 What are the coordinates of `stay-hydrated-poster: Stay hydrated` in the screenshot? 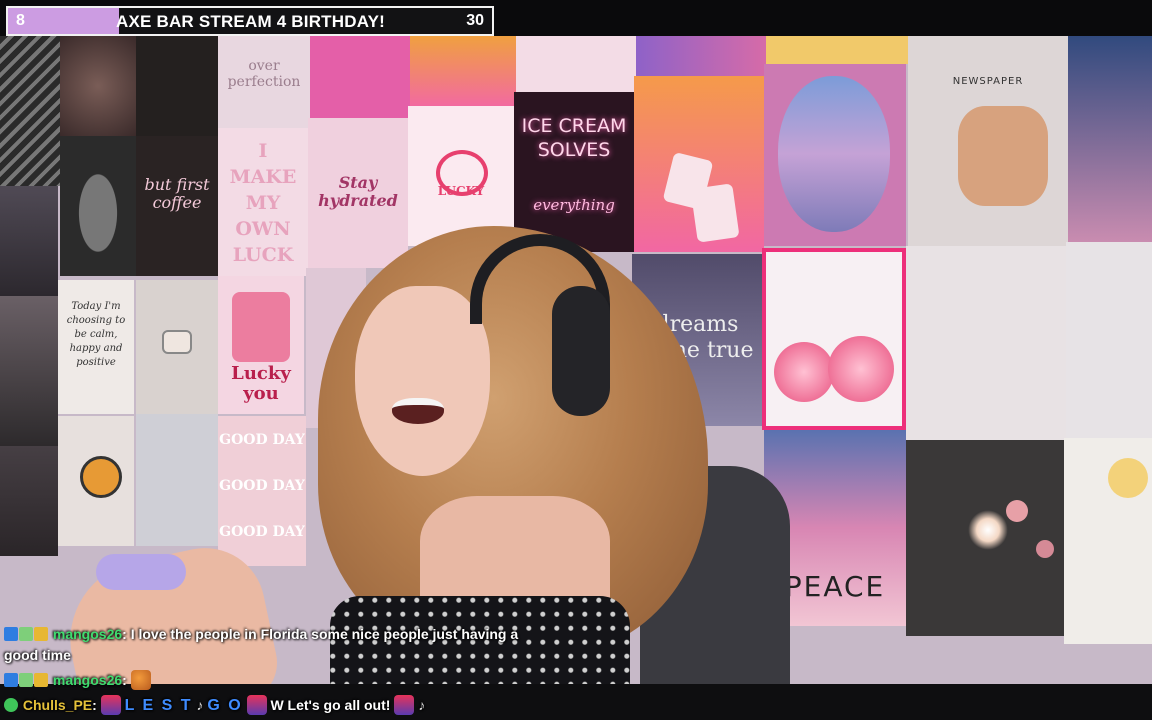 It's located at (358, 193).